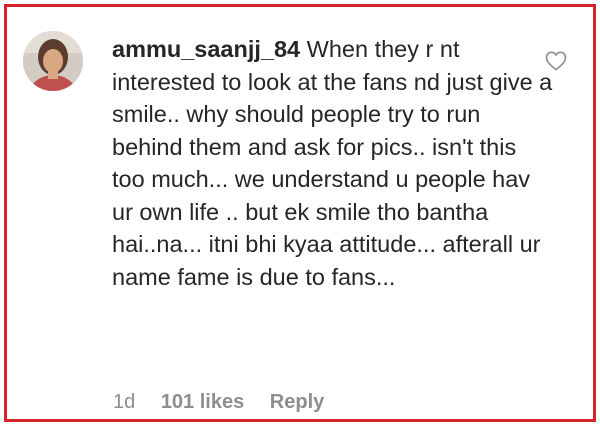  I want to click on comment-time: 1d, so click(124, 402).